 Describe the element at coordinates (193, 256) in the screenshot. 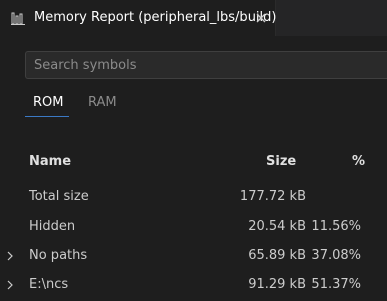

I see `table-row: No paths 65.89 kB 37.08%` at that location.